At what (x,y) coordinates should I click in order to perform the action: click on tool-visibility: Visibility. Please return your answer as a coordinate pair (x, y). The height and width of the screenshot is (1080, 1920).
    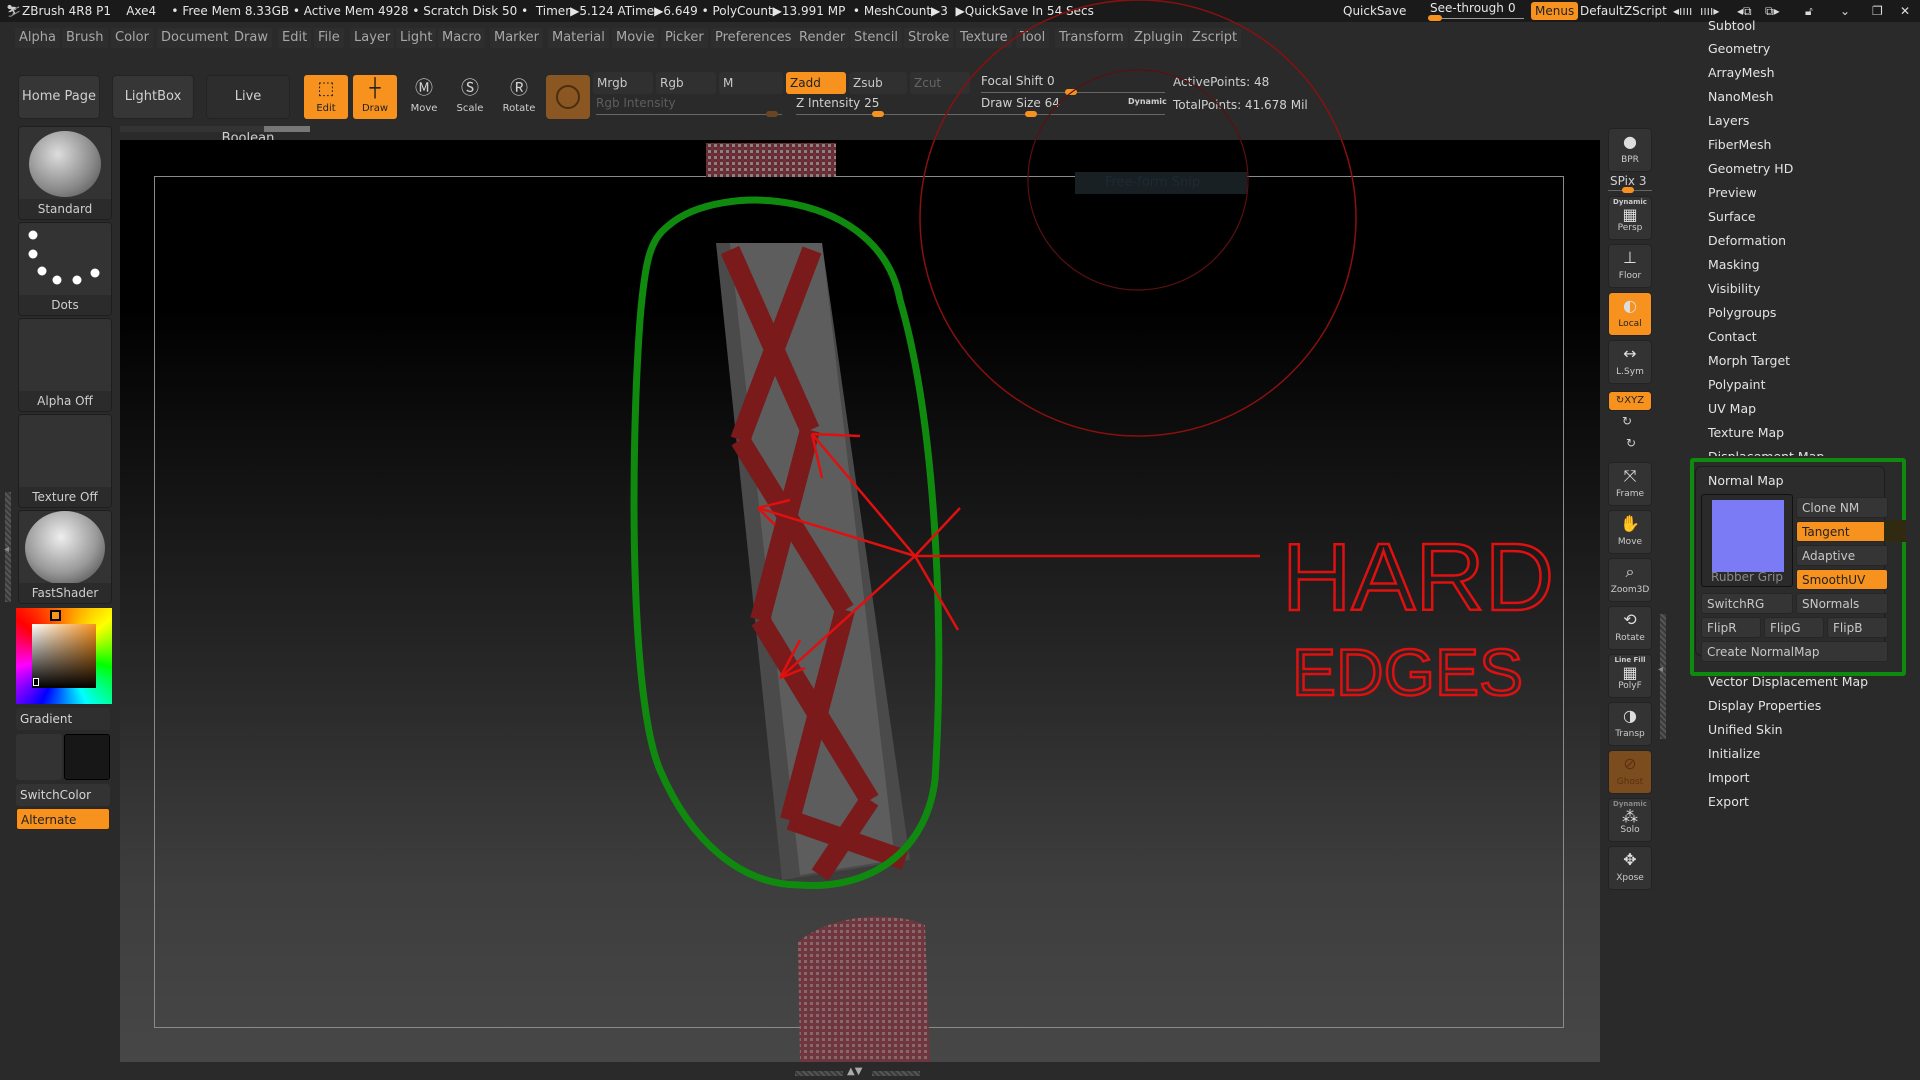
    Looking at the image, I should click on (1734, 289).